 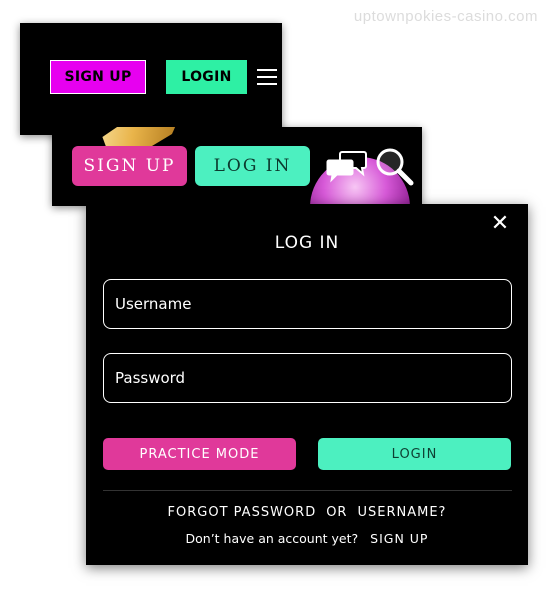 What do you see at coordinates (414, 454) in the screenshot?
I see `login-submit-button: LOGIN` at bounding box center [414, 454].